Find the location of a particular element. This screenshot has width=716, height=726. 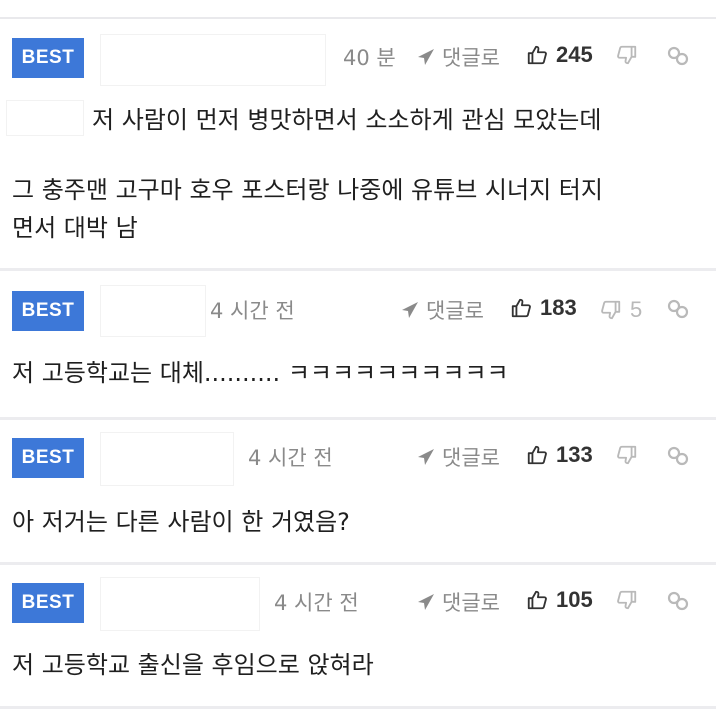

like-button: 133 is located at coordinates (559, 455).